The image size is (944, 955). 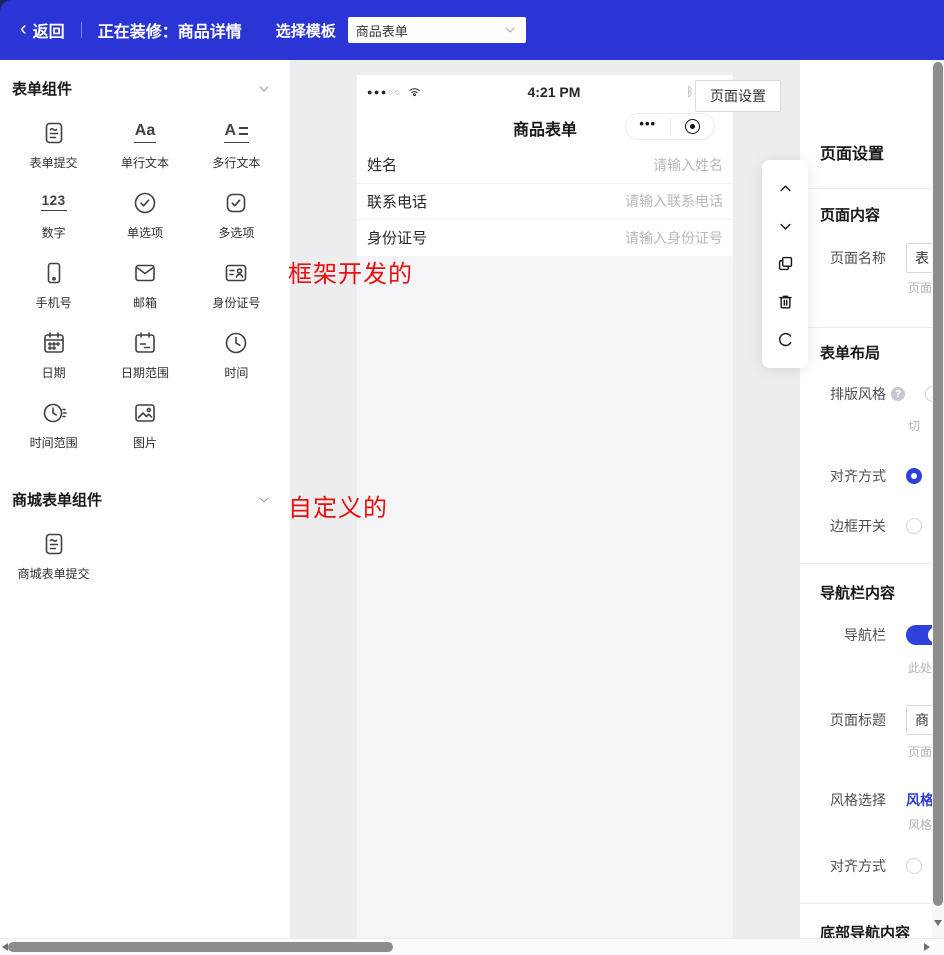 What do you see at coordinates (785, 302) in the screenshot?
I see `delete-icon` at bounding box center [785, 302].